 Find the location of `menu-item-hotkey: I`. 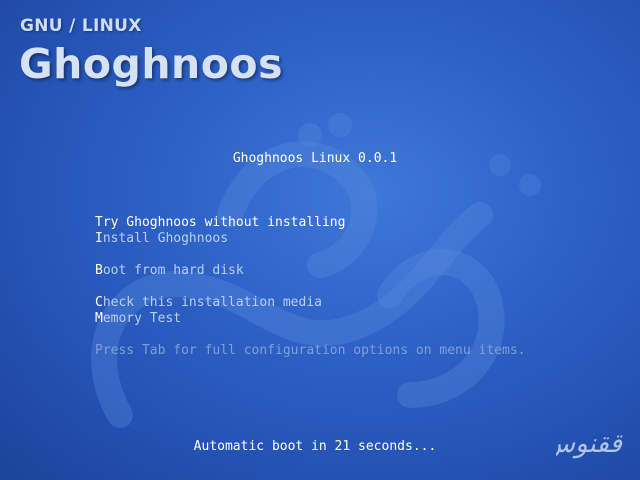

menu-item-hotkey: I is located at coordinates (99, 238).